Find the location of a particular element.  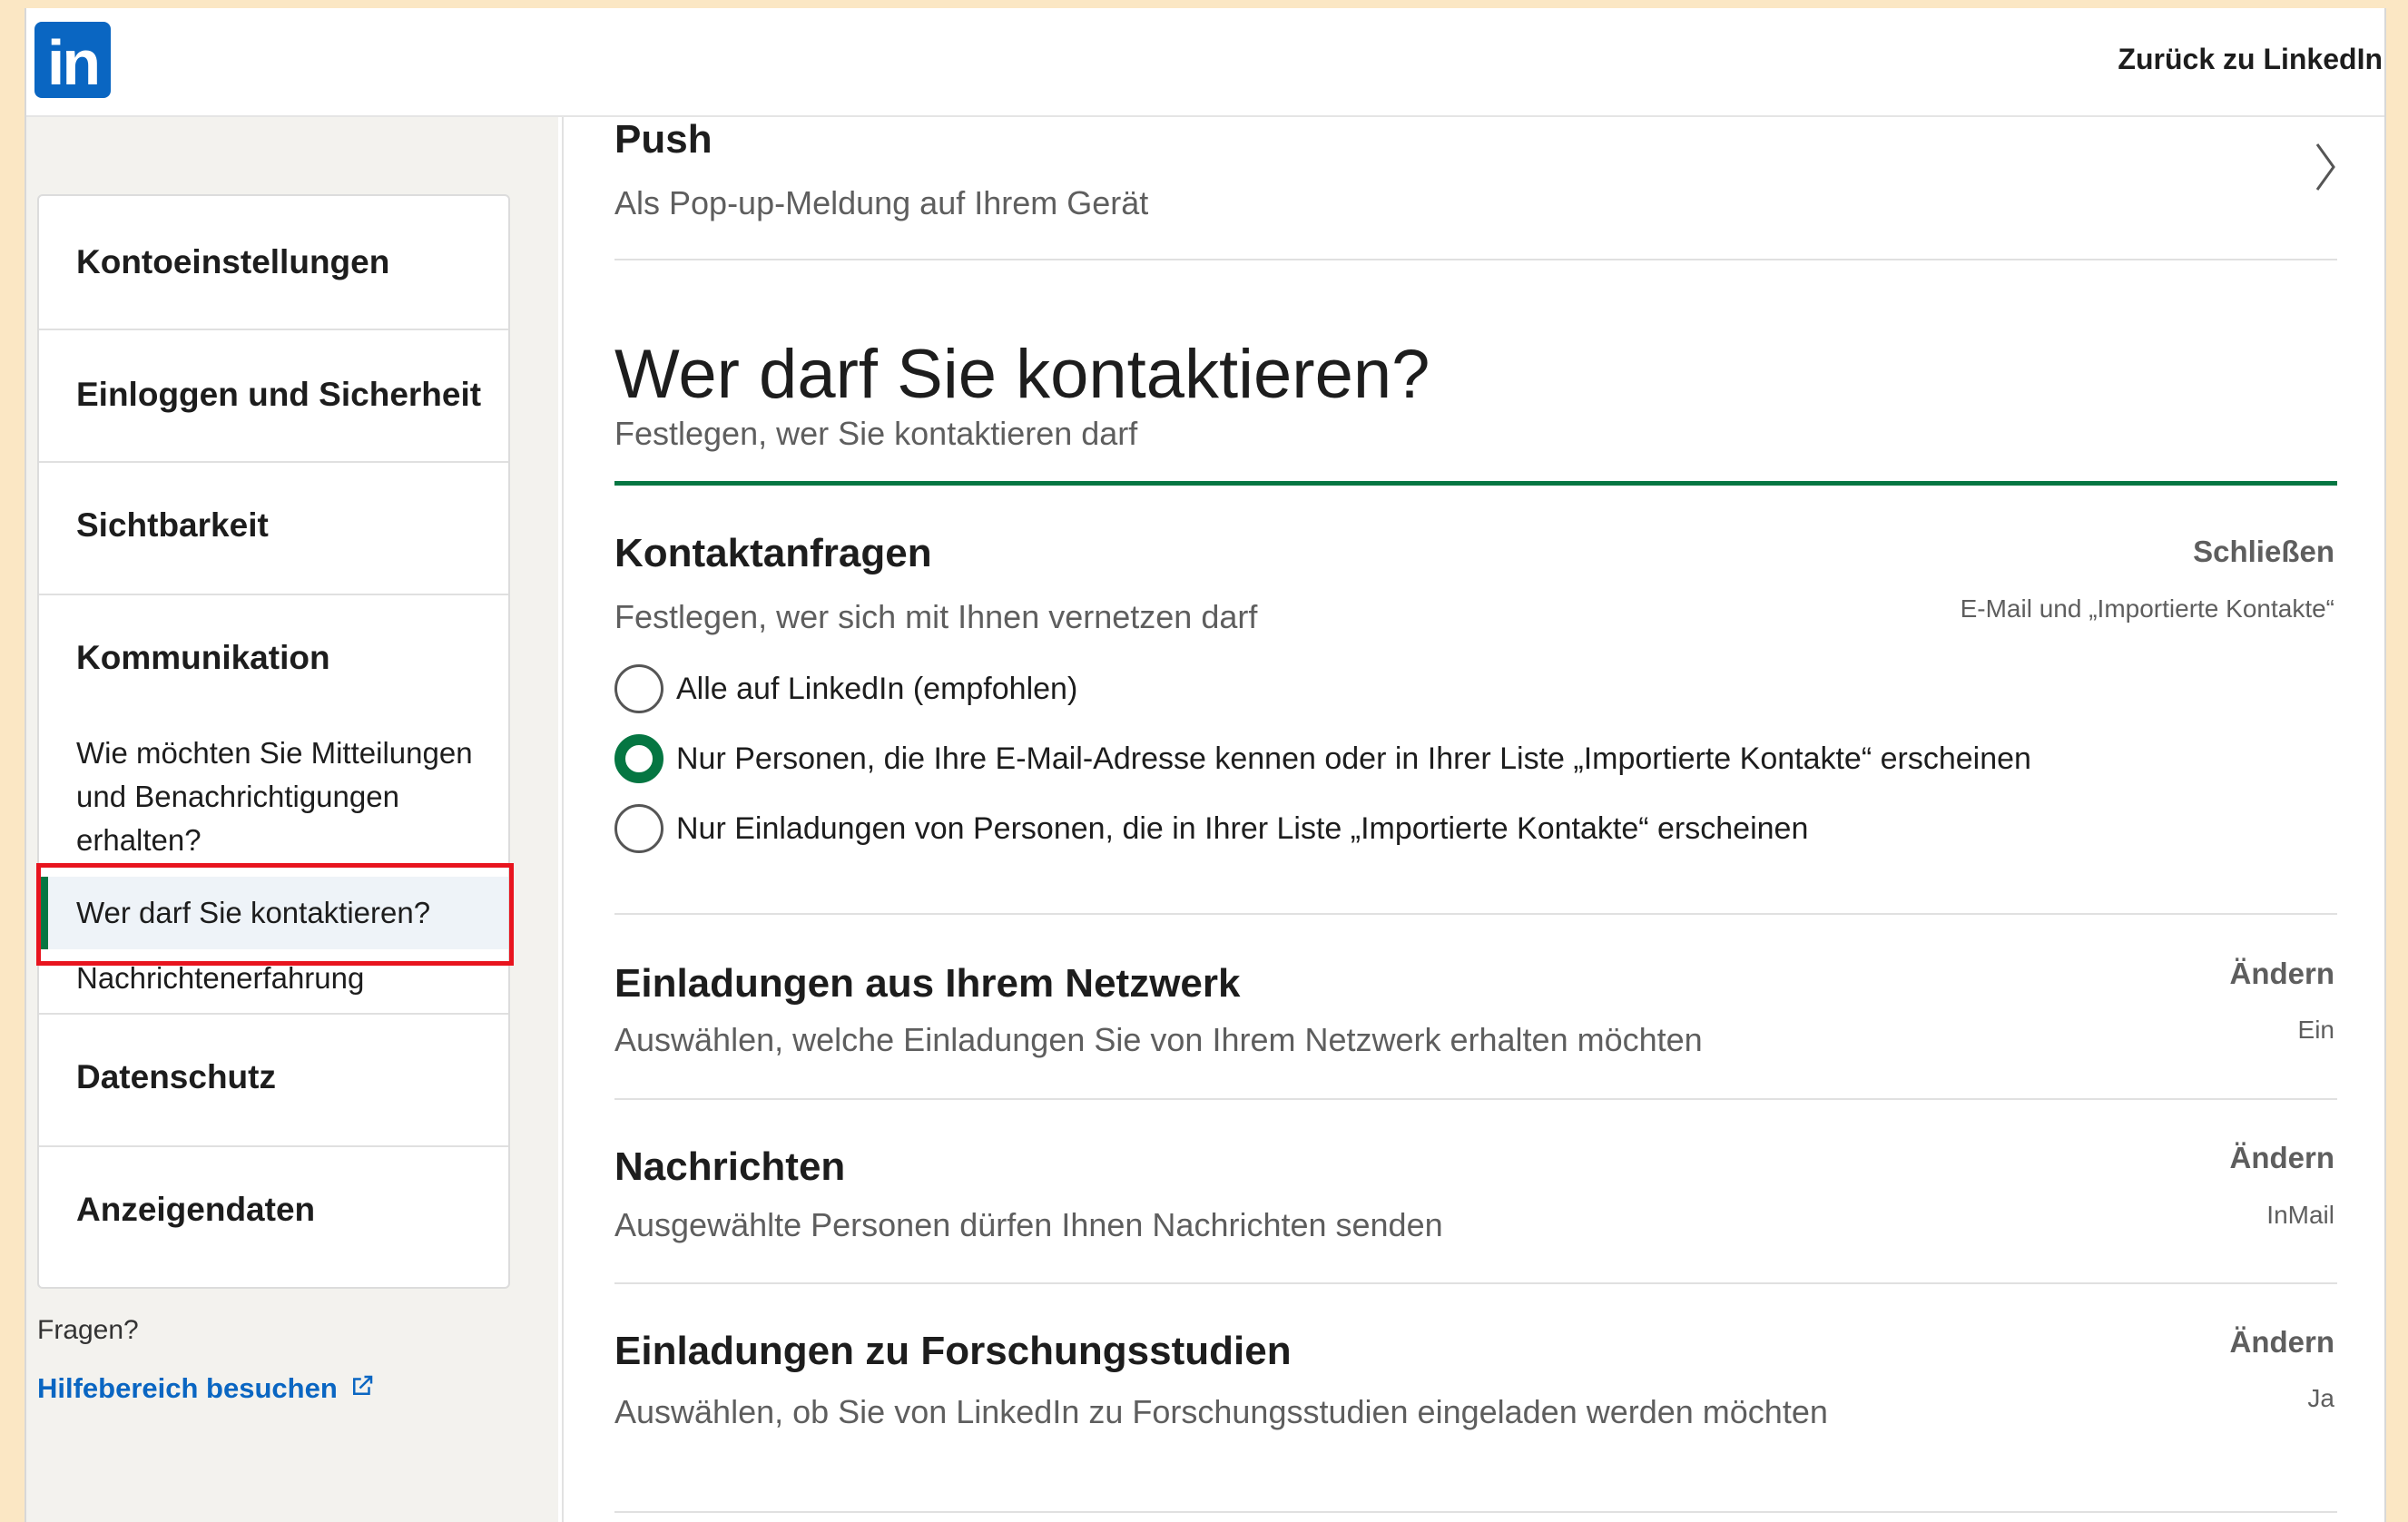

nav-section-privacy: Datenschutz is located at coordinates (273, 1080).